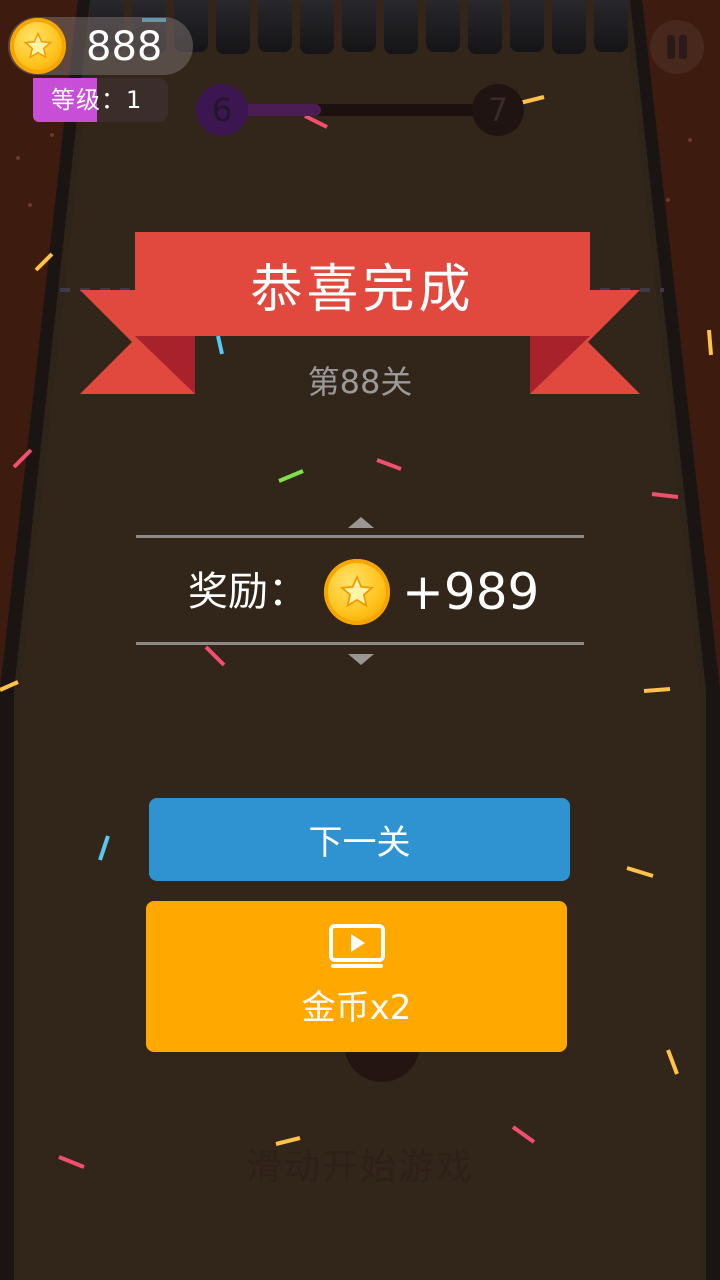 This screenshot has width=720, height=1280. What do you see at coordinates (360, 536) in the screenshot?
I see `reward-divider-top` at bounding box center [360, 536].